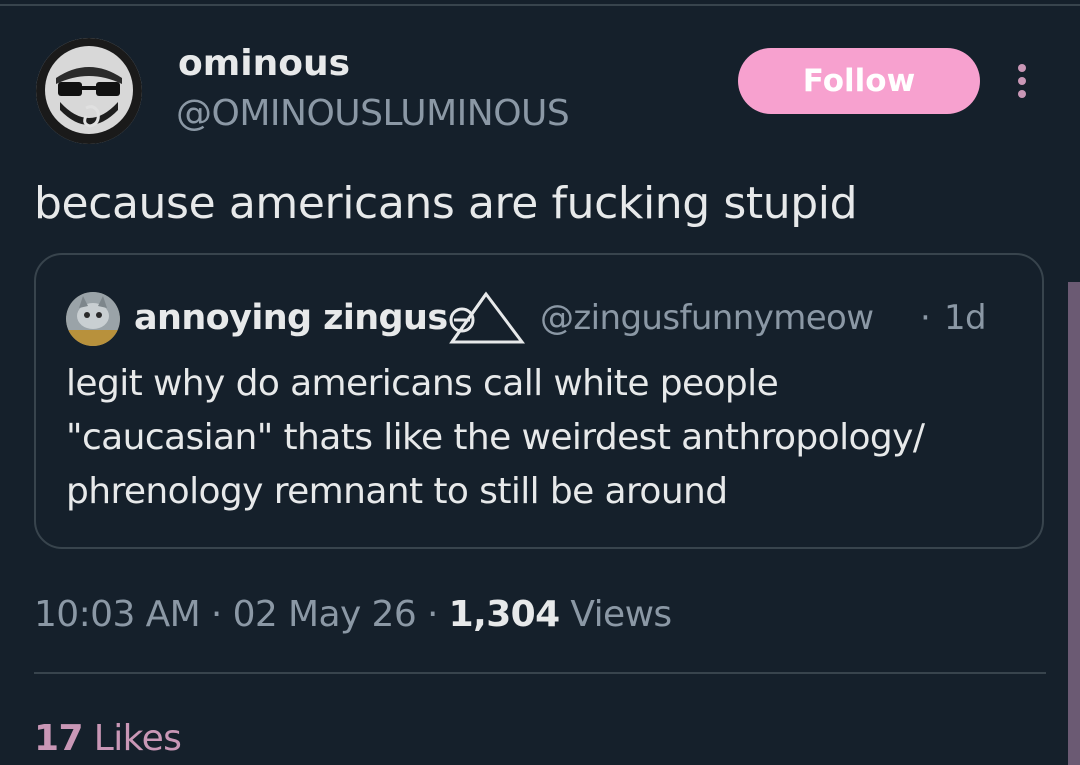  I want to click on masked-face-avatar-icon, so click(89, 91).